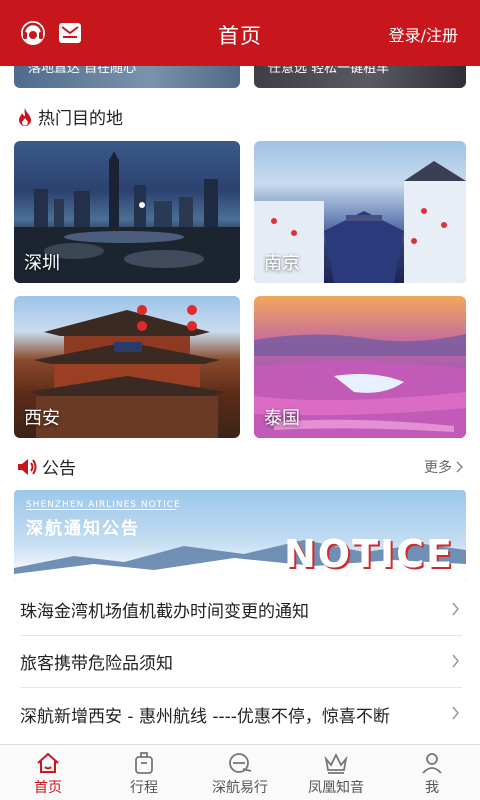 Image resolution: width=480 pixels, height=800 pixels. What do you see at coordinates (438, 468) in the screenshot?
I see `more-label: 更多` at bounding box center [438, 468].